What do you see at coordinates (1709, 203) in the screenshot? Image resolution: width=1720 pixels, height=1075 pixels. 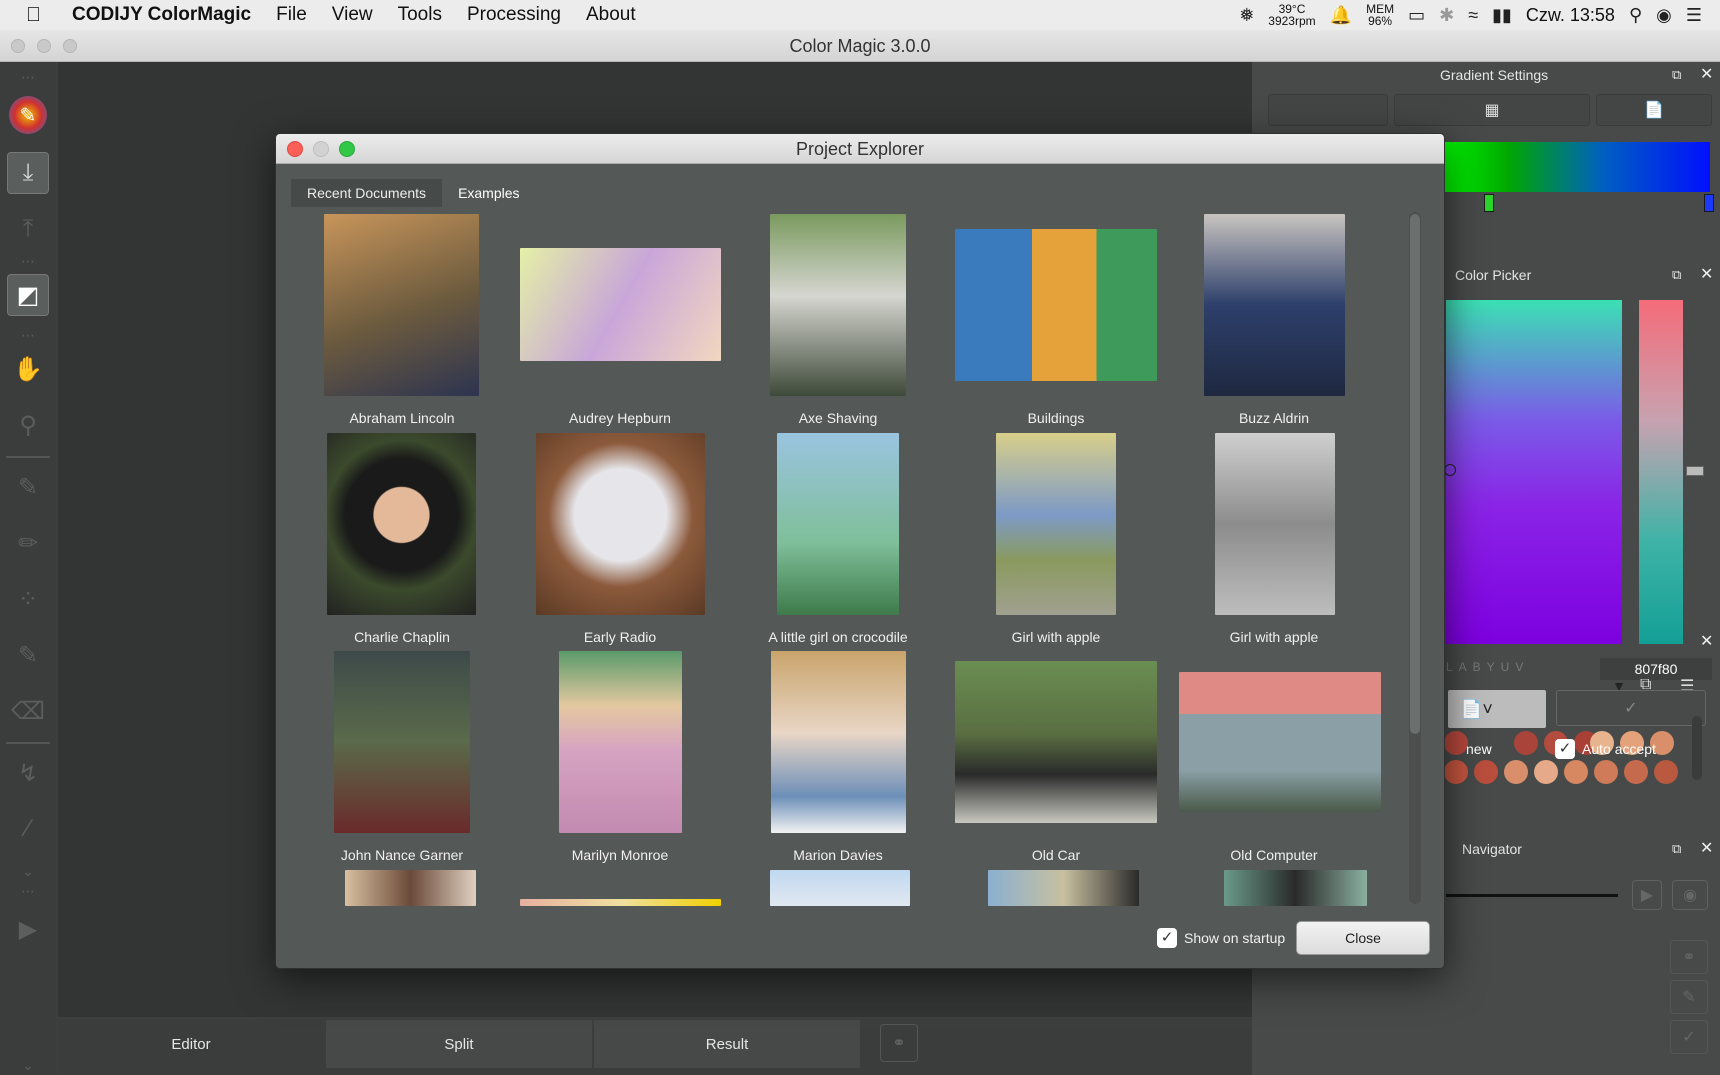 I see `gradient-stop-blue` at bounding box center [1709, 203].